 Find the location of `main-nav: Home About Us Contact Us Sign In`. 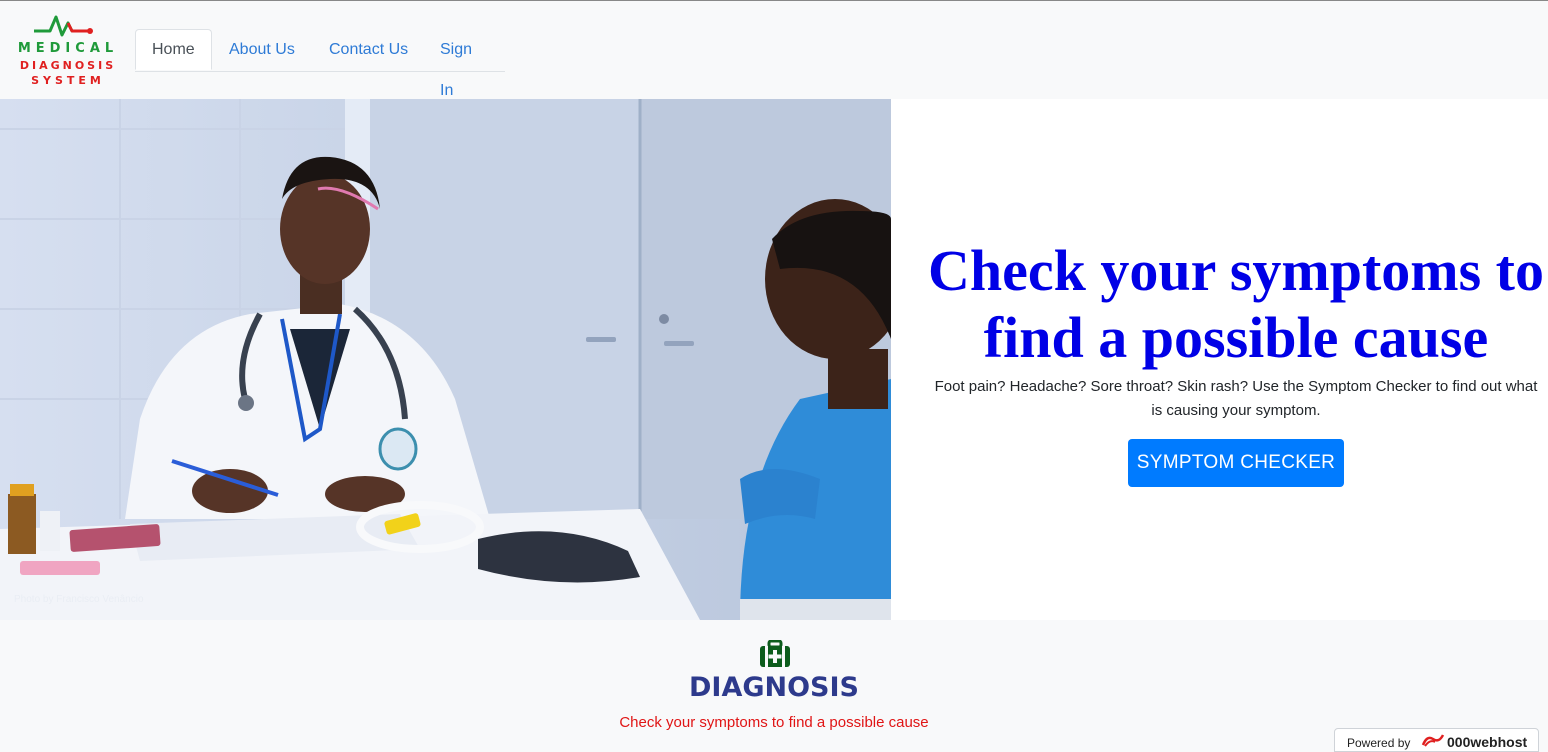

main-nav: Home About Us Contact Us Sign In is located at coordinates (320, 64).